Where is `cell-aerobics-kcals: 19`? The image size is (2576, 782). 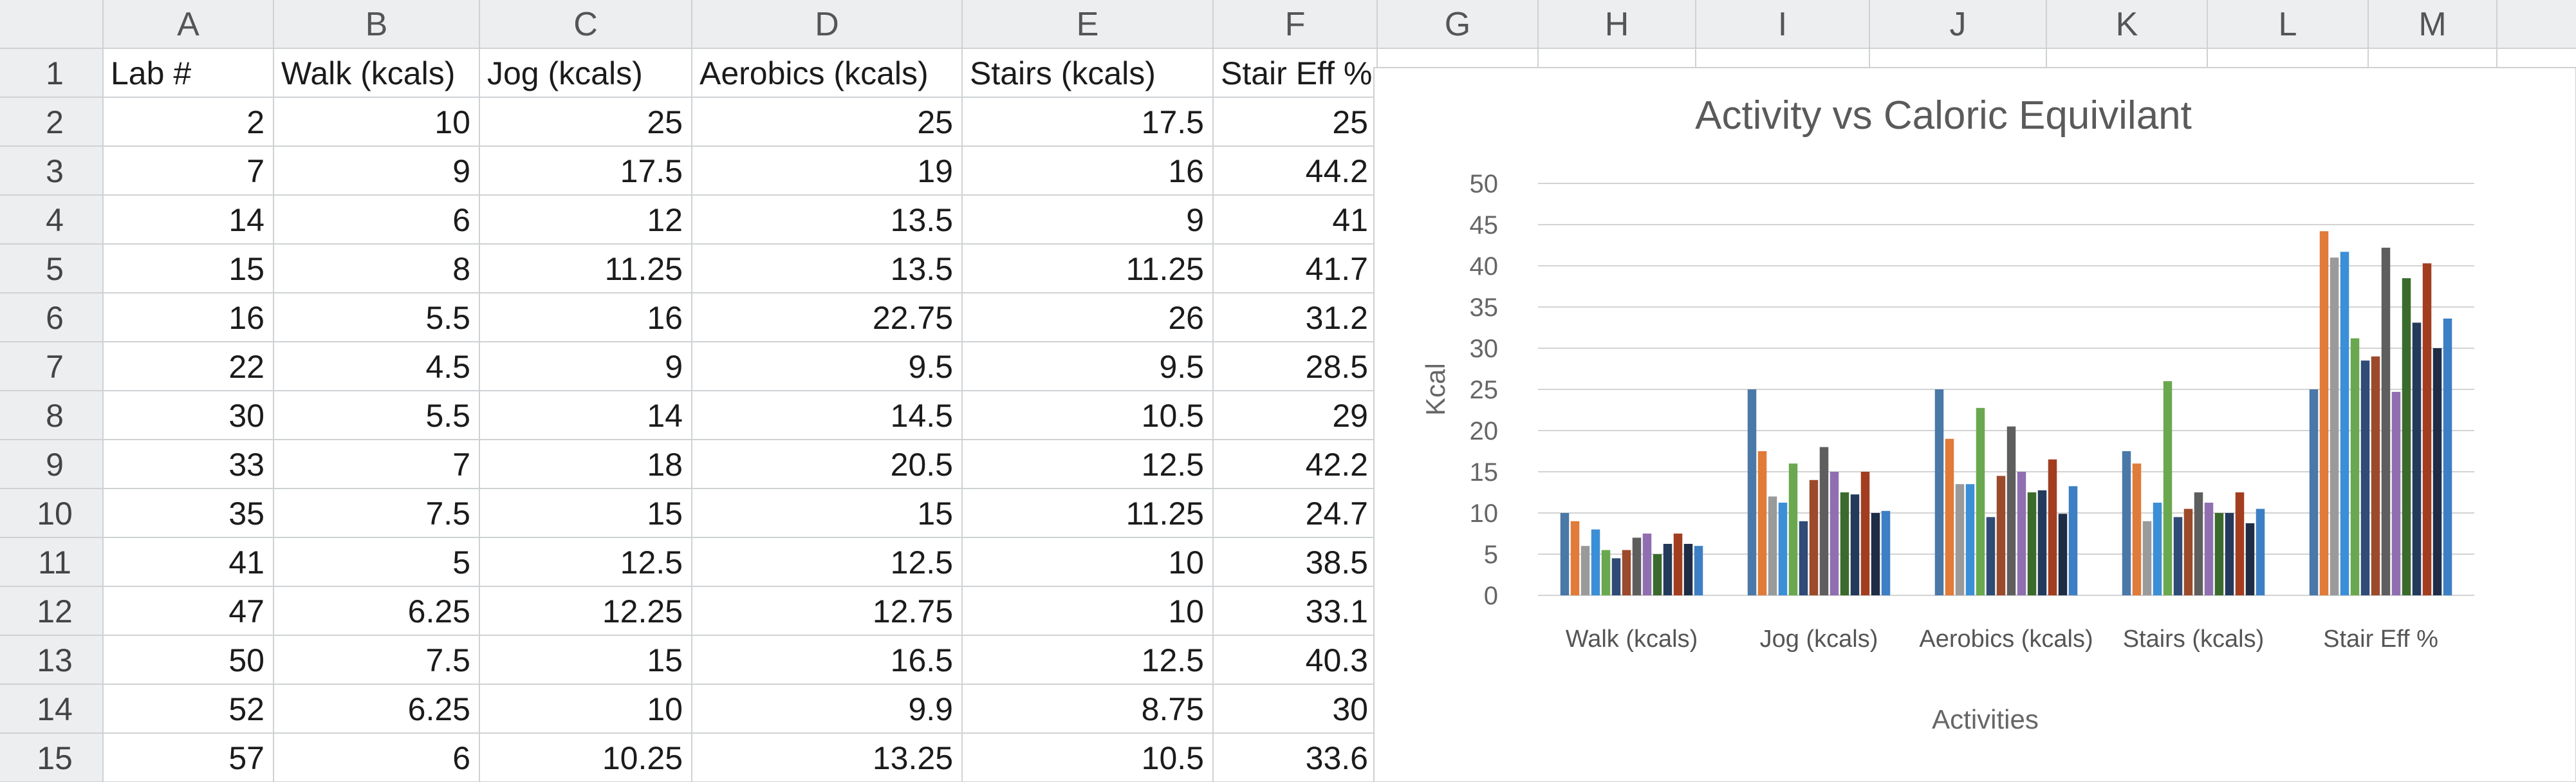 cell-aerobics-kcals: 19 is located at coordinates (935, 171).